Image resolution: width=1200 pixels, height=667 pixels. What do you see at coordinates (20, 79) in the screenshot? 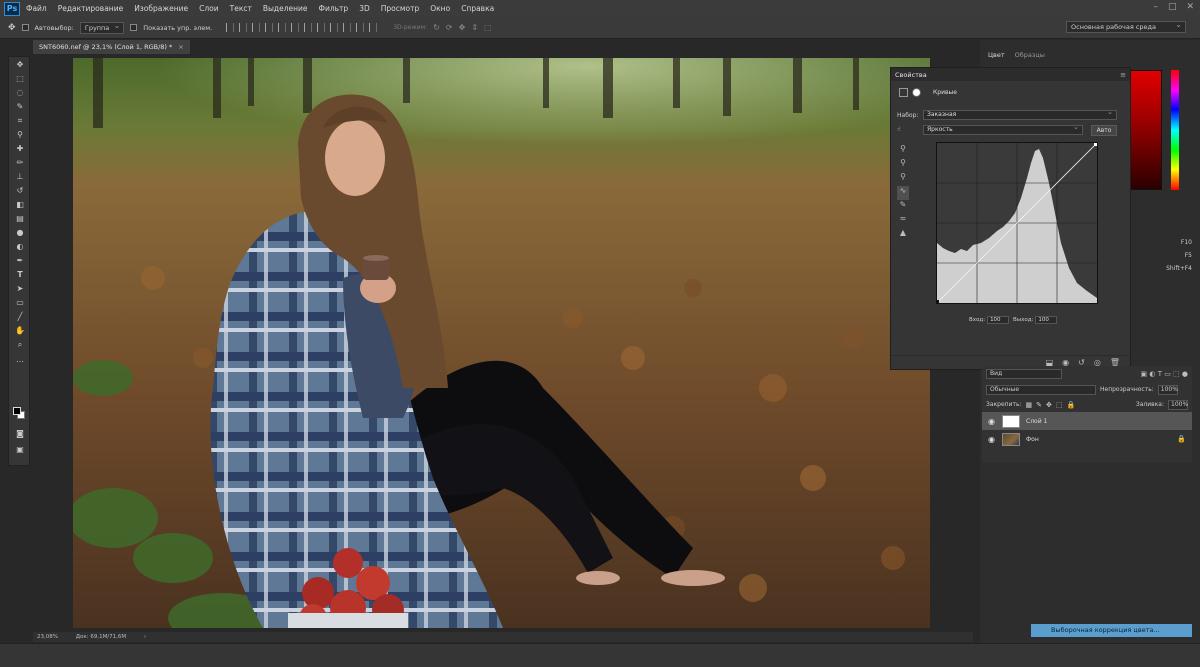
I see `marquee-icon: ⬚` at bounding box center [20, 79].